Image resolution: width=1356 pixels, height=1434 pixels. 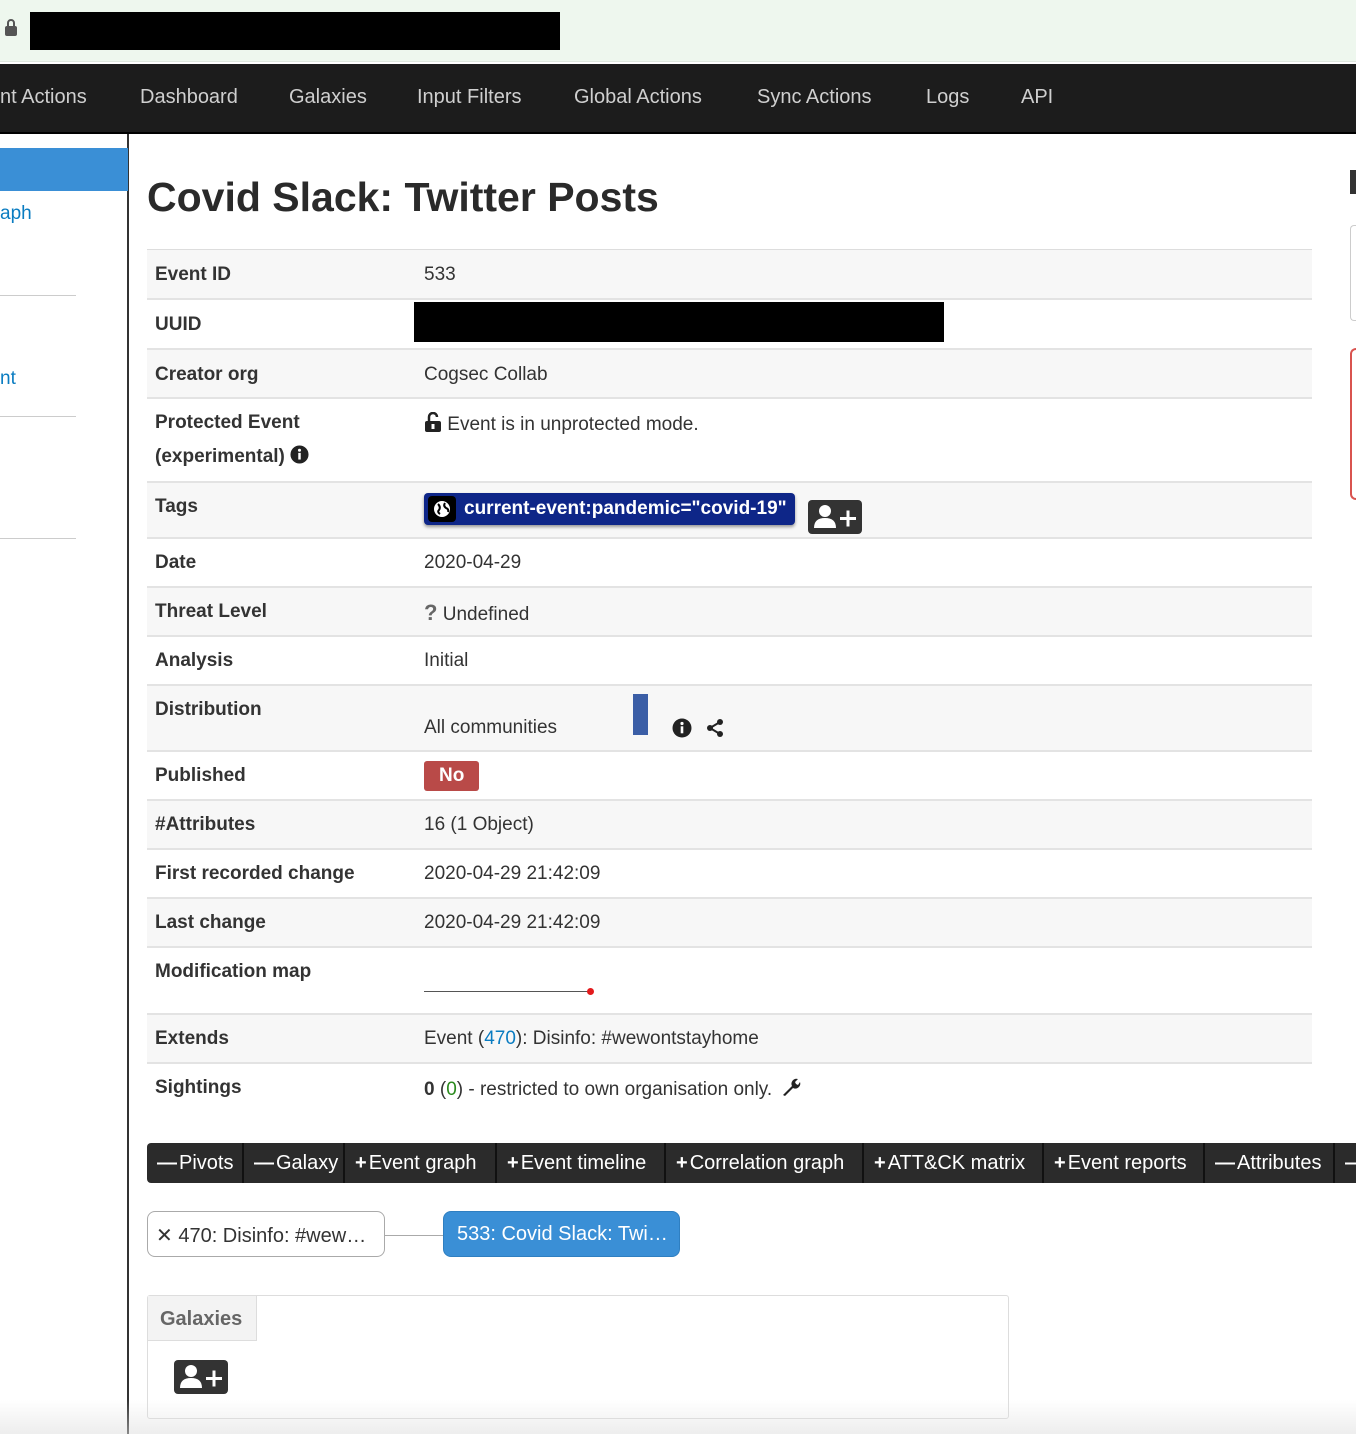 I want to click on nav-global-actions: Global Actions, so click(x=638, y=97).